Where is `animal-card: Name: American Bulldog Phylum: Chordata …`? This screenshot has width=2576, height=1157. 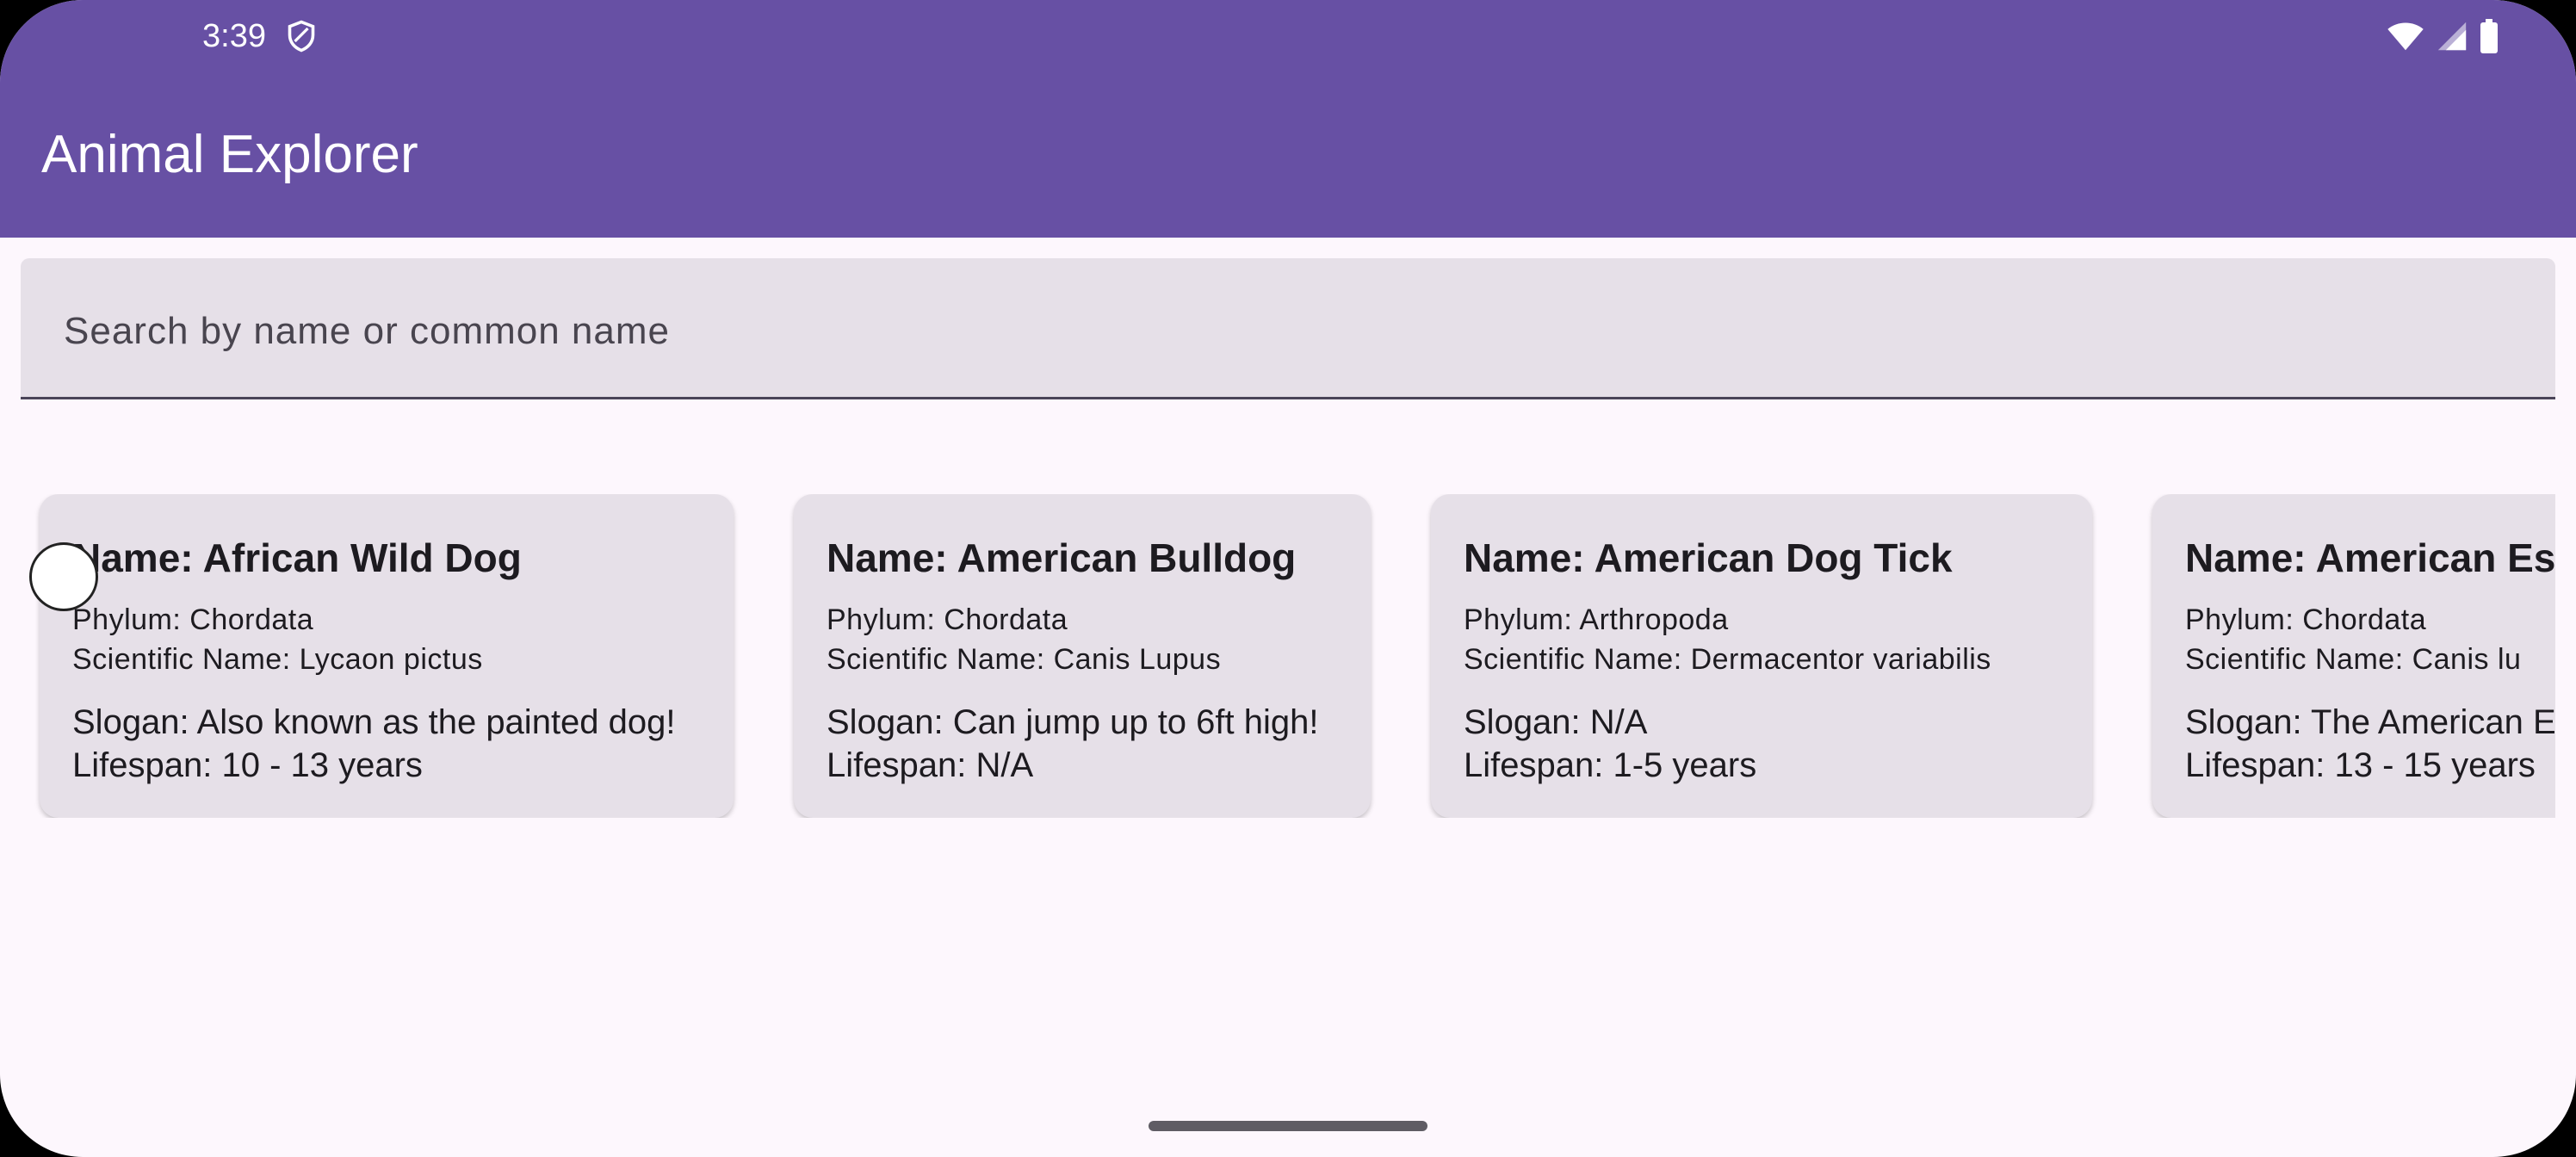
animal-card: Name: American Bulldog Phylum: Chordata … is located at coordinates (1082, 656).